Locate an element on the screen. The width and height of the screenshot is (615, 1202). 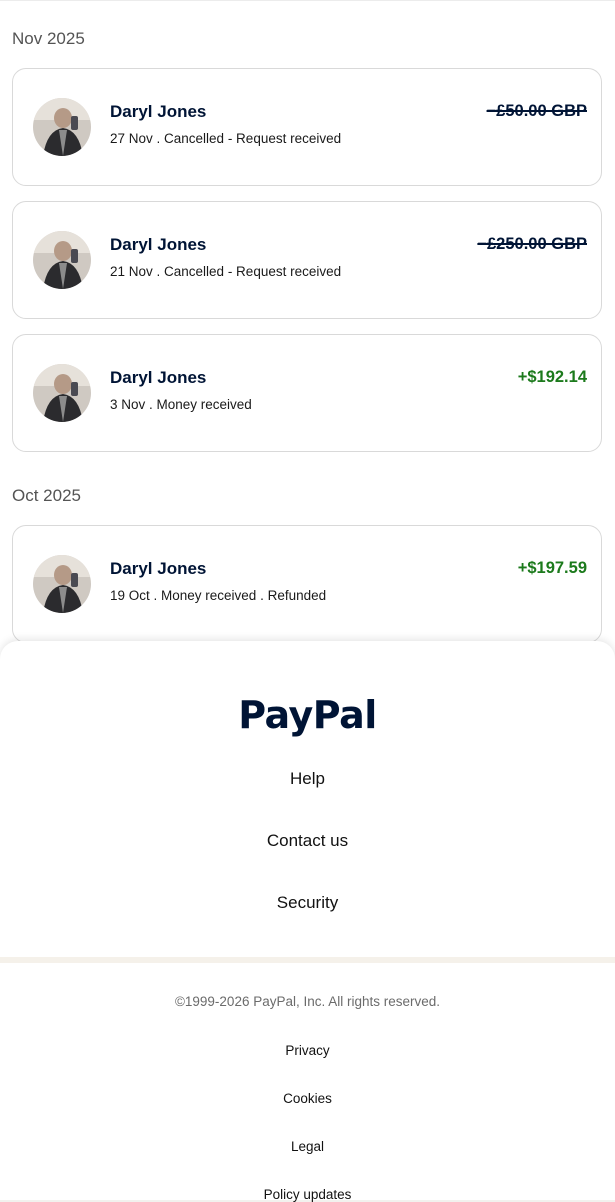
transaction-detail: 27 Nov . Cancelled - Request received is located at coordinates (226, 138).